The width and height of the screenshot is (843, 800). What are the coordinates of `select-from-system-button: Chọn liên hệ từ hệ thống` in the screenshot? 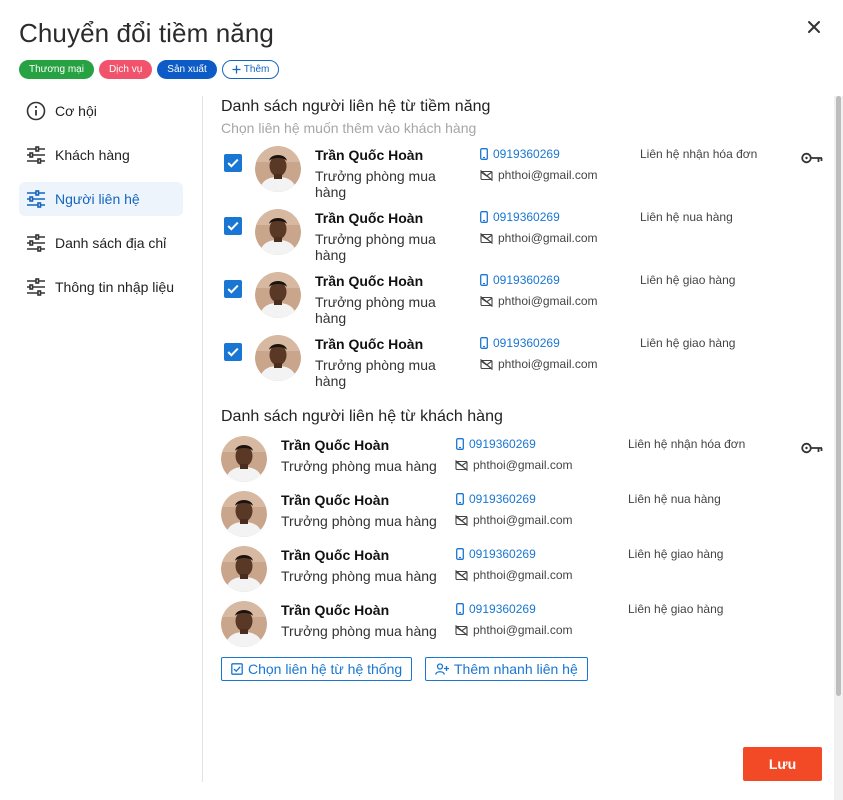 It's located at (317, 669).